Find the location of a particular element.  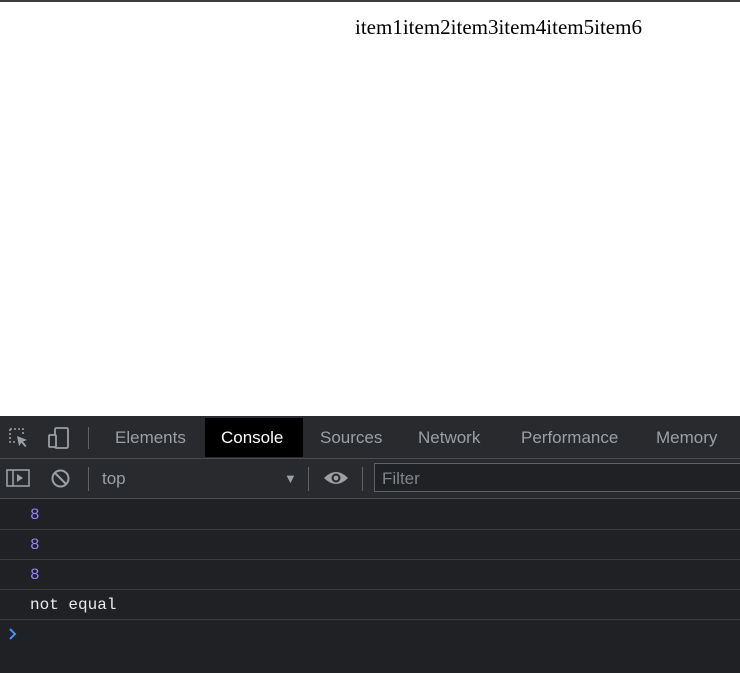

console-prompt is located at coordinates (370, 635).